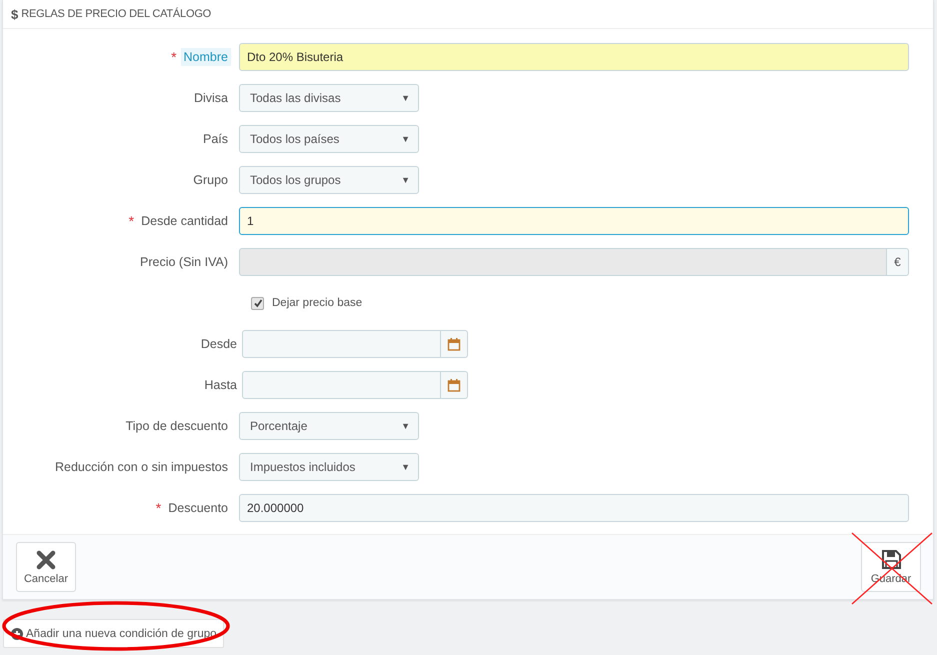 This screenshot has height=655, width=937. I want to click on cancel-button: Cancelar, so click(46, 567).